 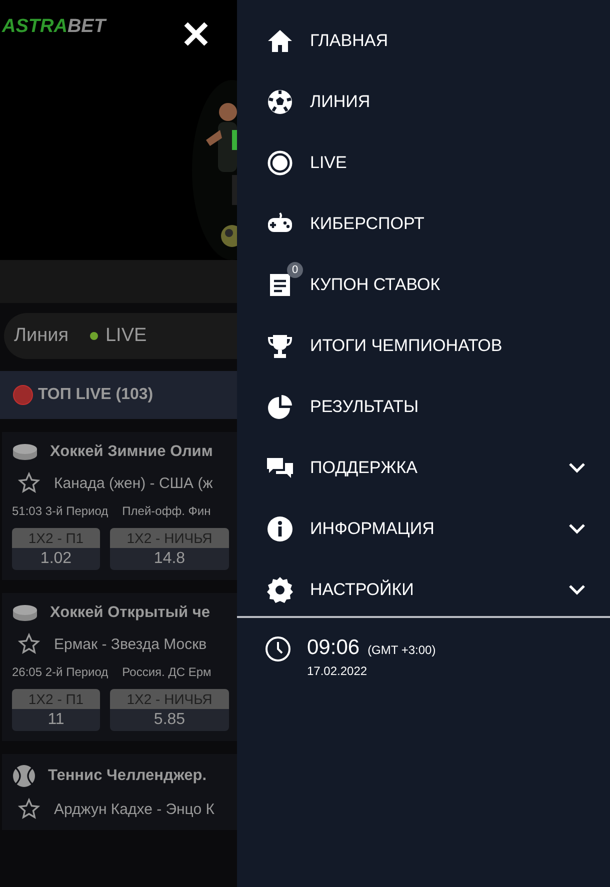 I want to click on menu-label: ЛИНИЯ, so click(x=341, y=102).